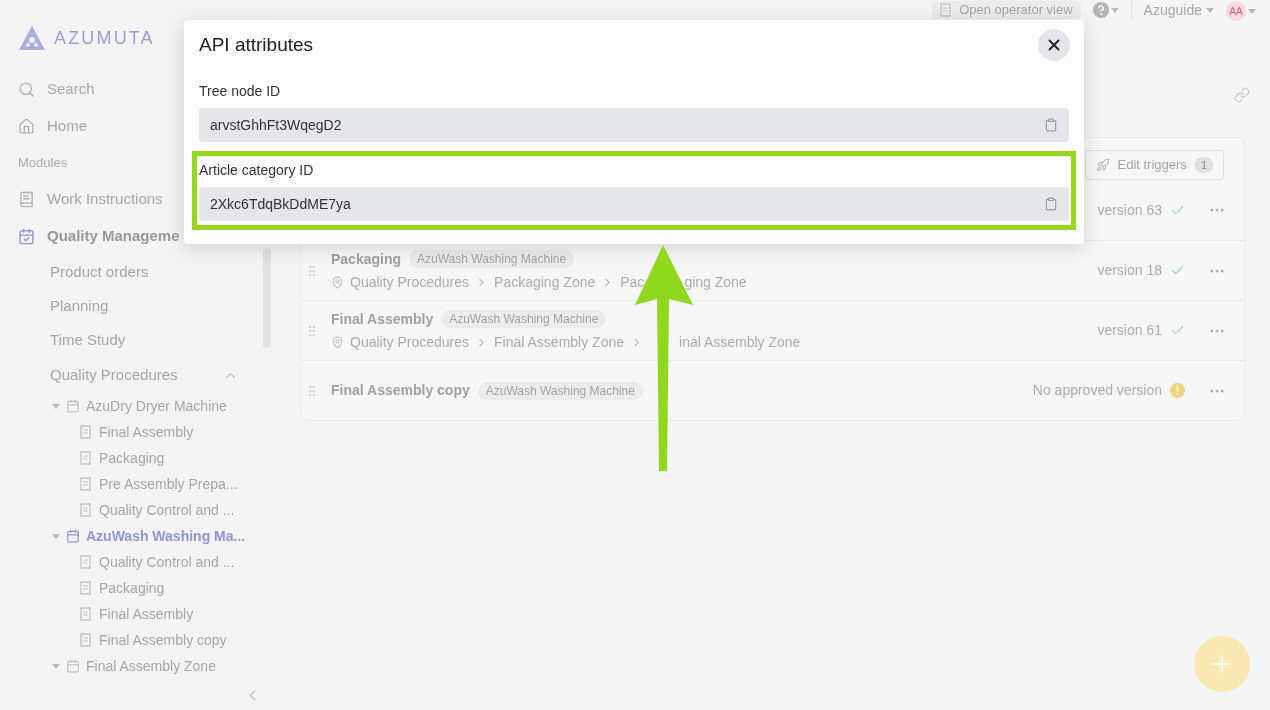 This screenshot has height=710, width=1270. What do you see at coordinates (1129, 270) in the screenshot?
I see `version-status: version 18` at bounding box center [1129, 270].